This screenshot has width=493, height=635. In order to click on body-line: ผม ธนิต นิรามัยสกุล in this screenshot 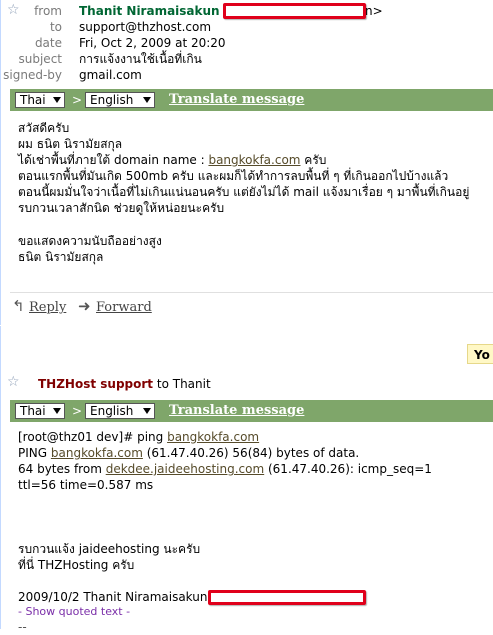, I will do `click(70, 144)`.